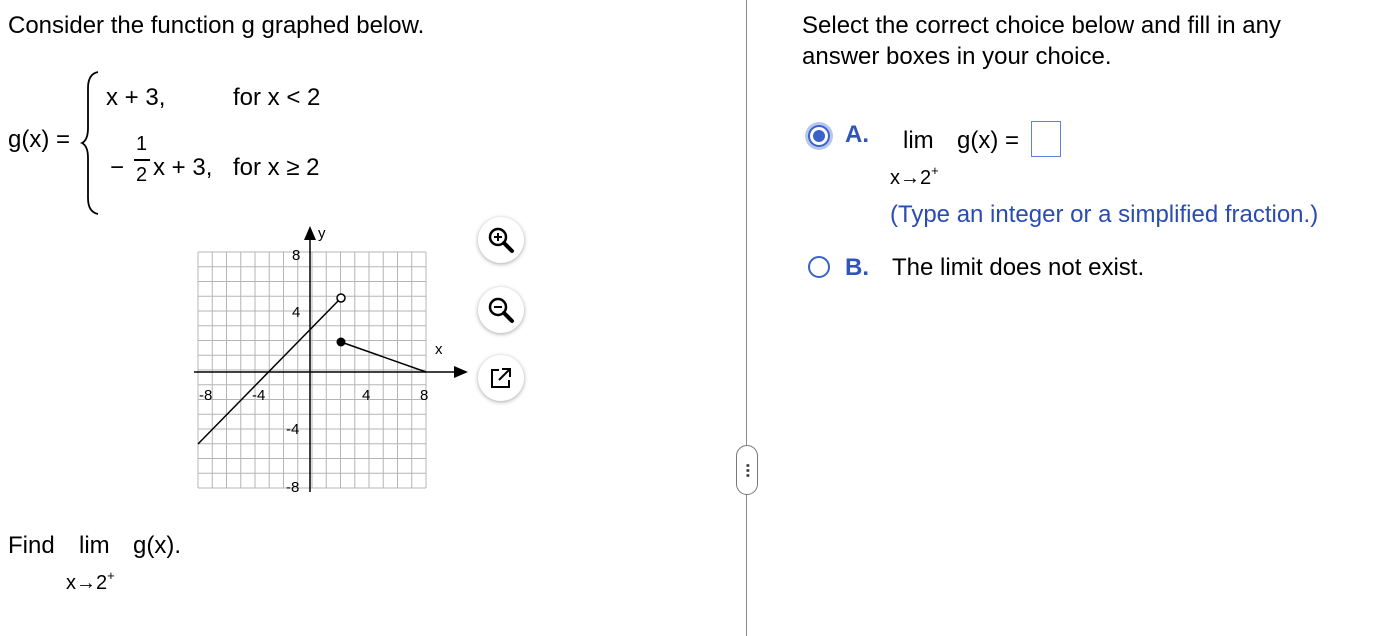  I want to click on external-link-icon, so click(501, 378).